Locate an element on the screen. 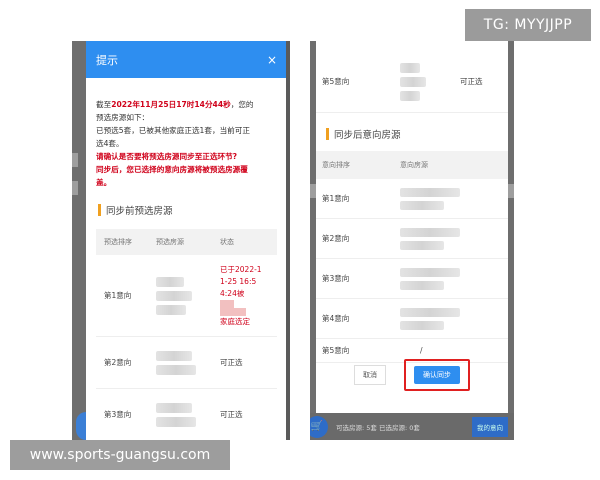 This screenshot has width=600, height=480. warning-line2: 同步后，您已选择的意向房源将被预选房源覆 is located at coordinates (172, 169).